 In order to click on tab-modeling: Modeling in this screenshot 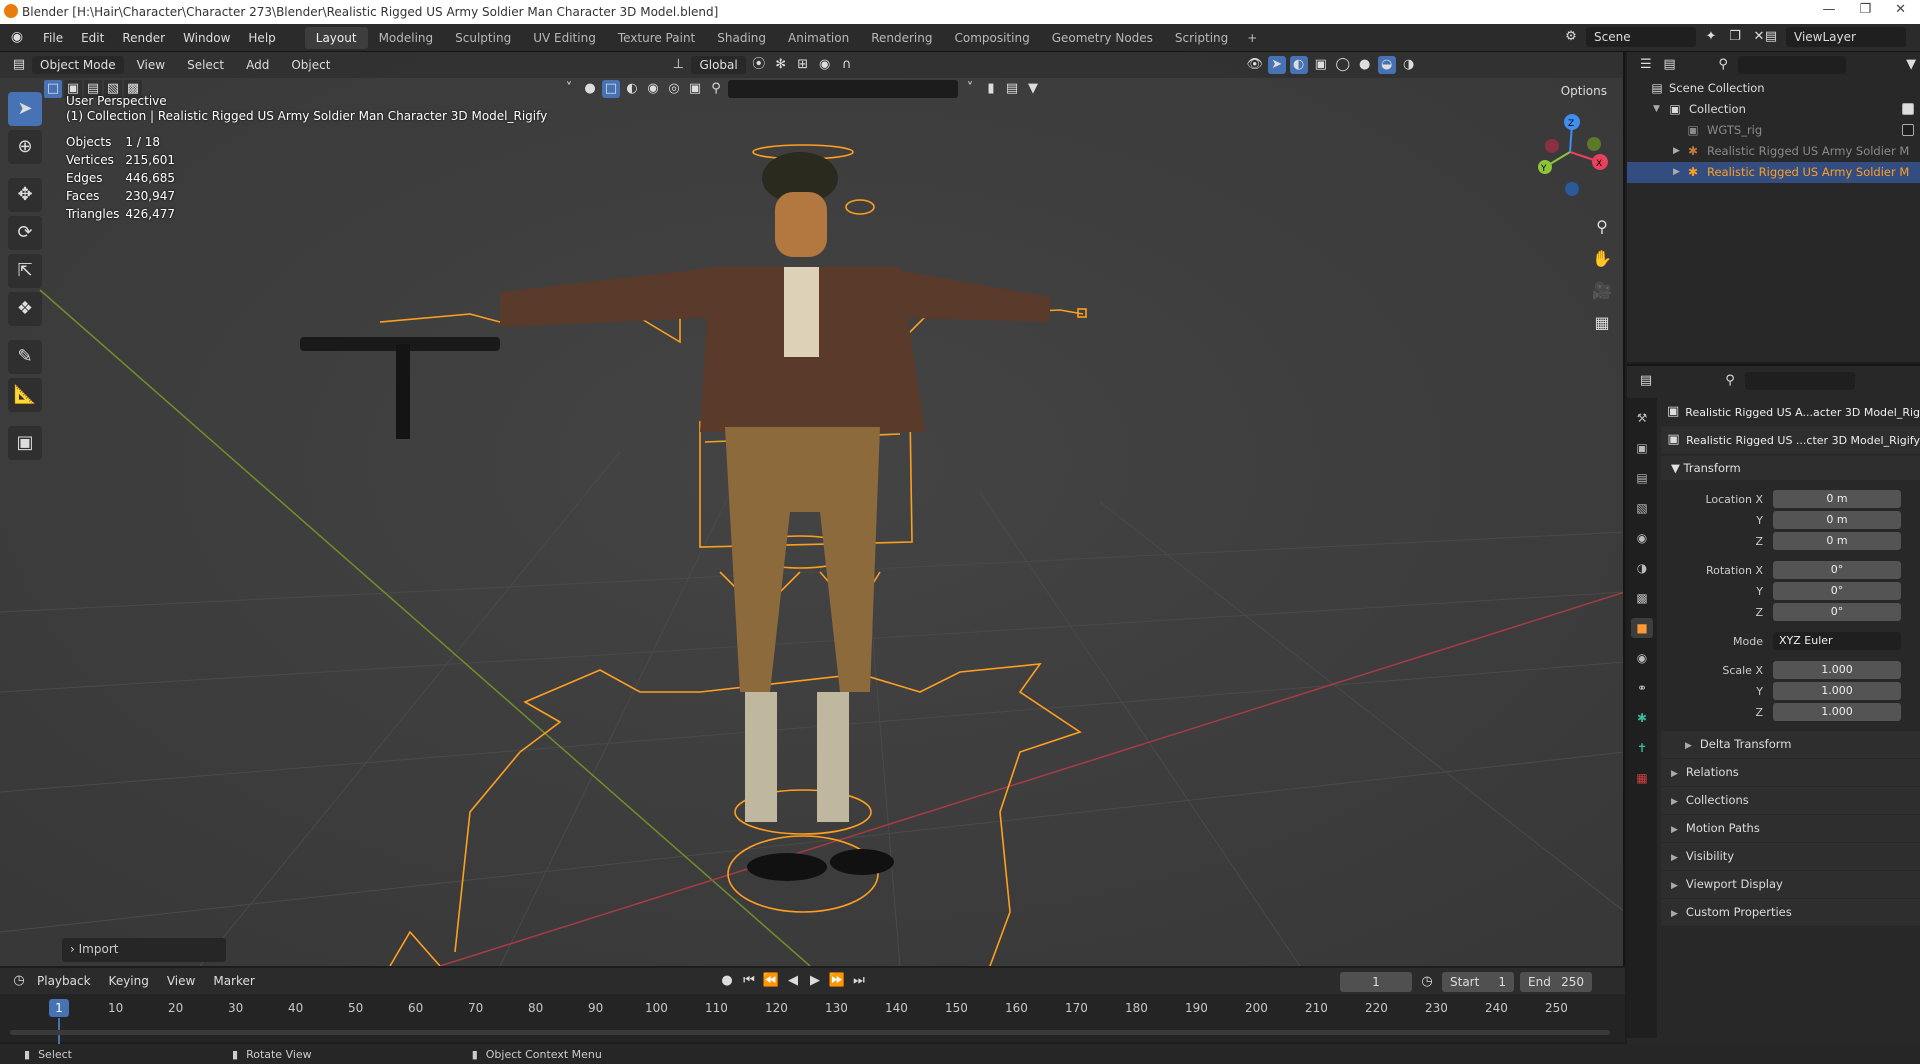, I will do `click(406, 38)`.